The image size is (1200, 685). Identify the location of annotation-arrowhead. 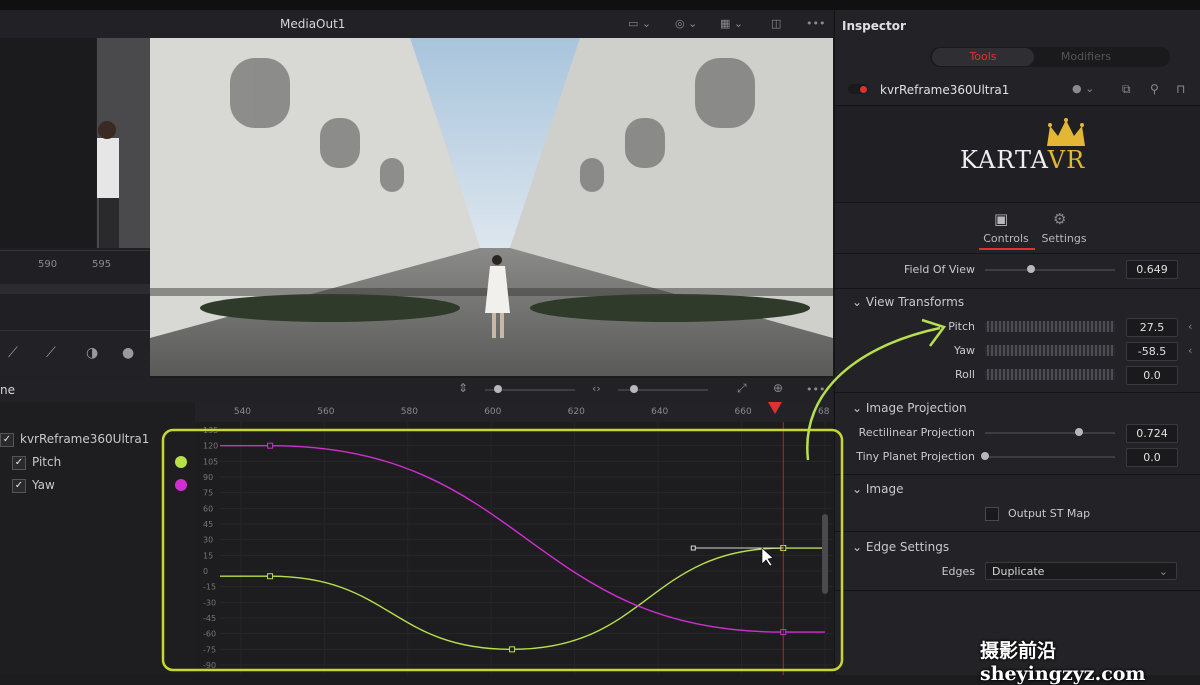
(934, 332).